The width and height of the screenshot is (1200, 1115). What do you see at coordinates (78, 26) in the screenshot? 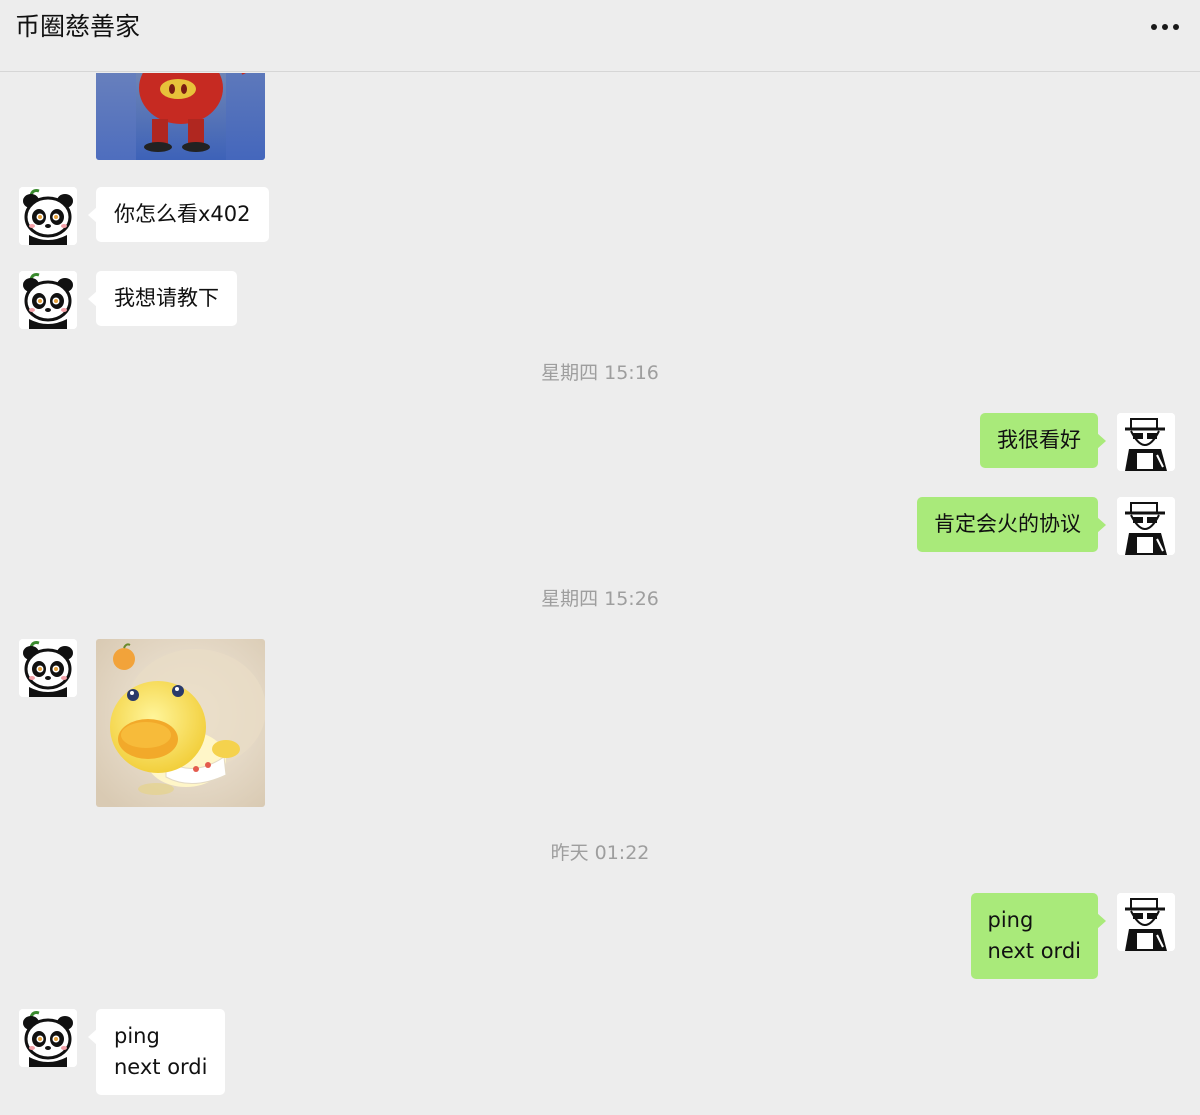
I see `chat-title: 币圈慈善家` at bounding box center [78, 26].